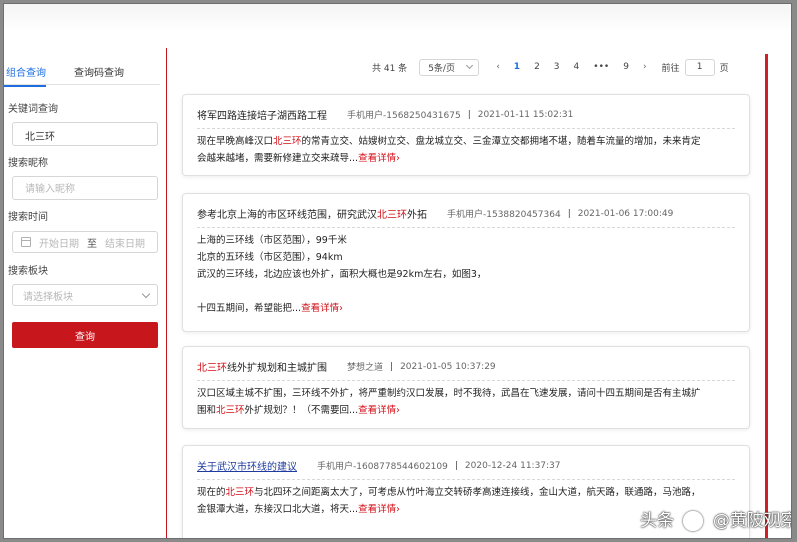 Image resolution: width=797 pixels, height=542 pixels. I want to click on result-time: 2021-01-05 10:37:29, so click(448, 366).